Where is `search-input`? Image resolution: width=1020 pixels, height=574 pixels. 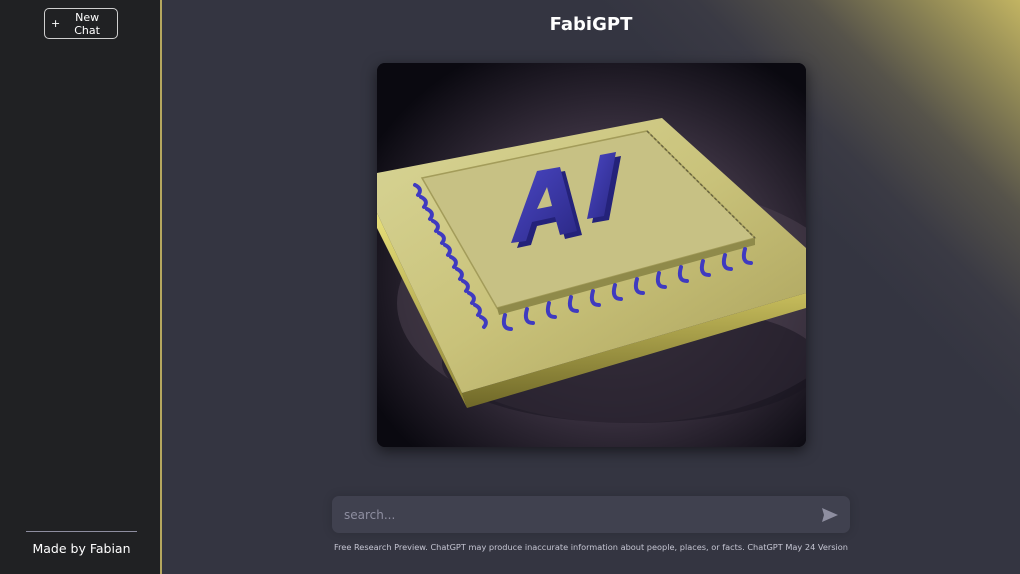
search-input is located at coordinates (567, 514).